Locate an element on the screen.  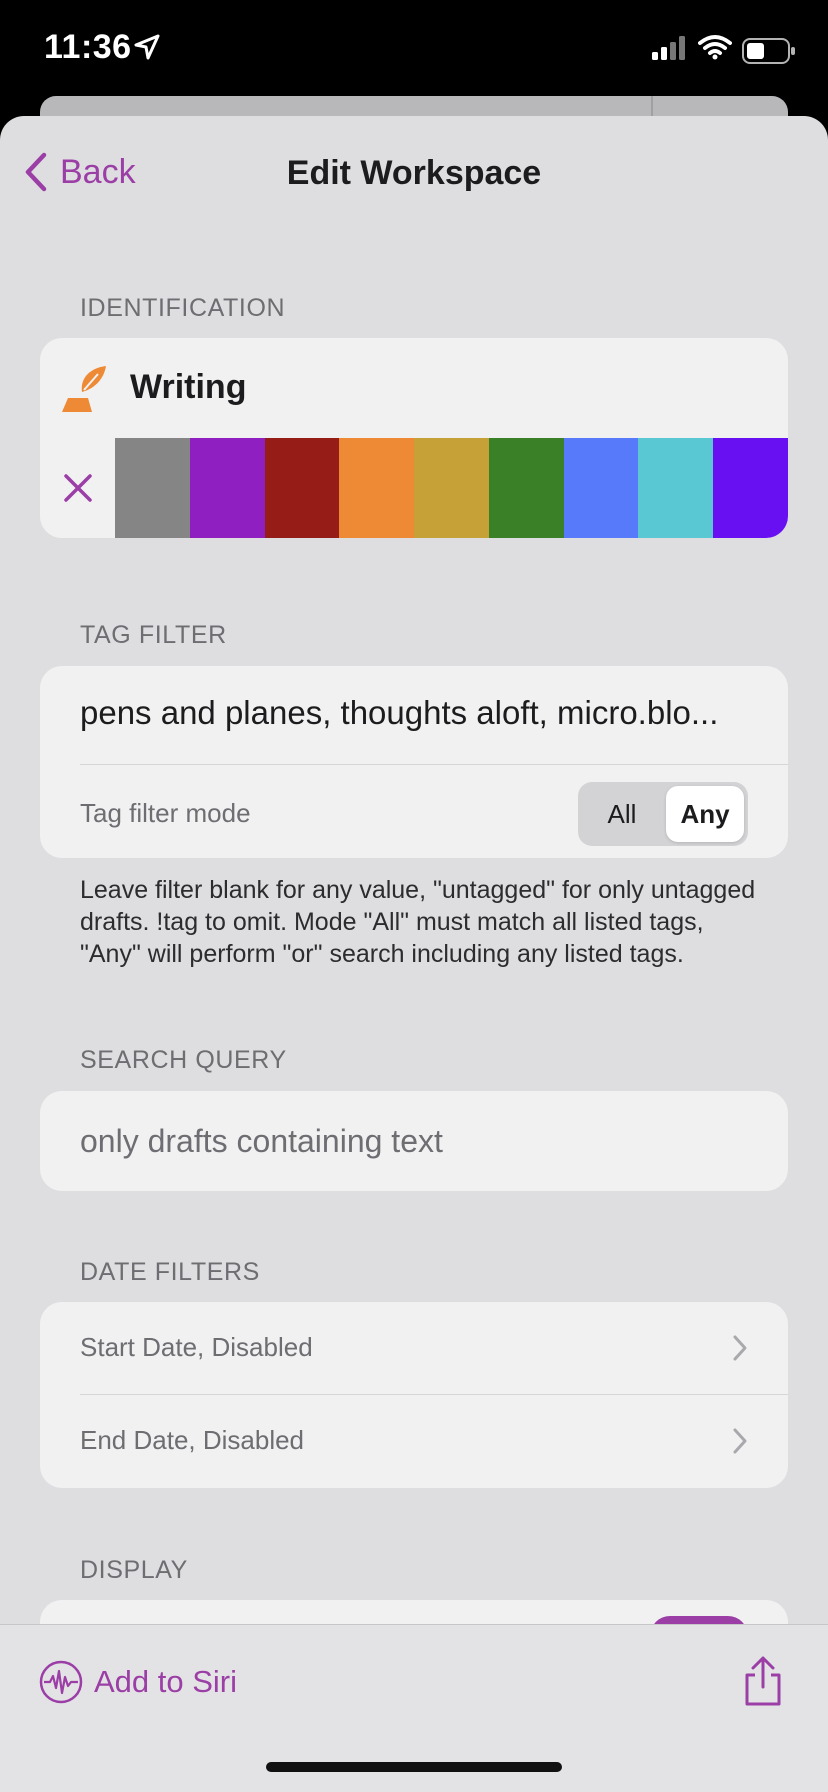
status-time: 11:36 is located at coordinates (88, 47).